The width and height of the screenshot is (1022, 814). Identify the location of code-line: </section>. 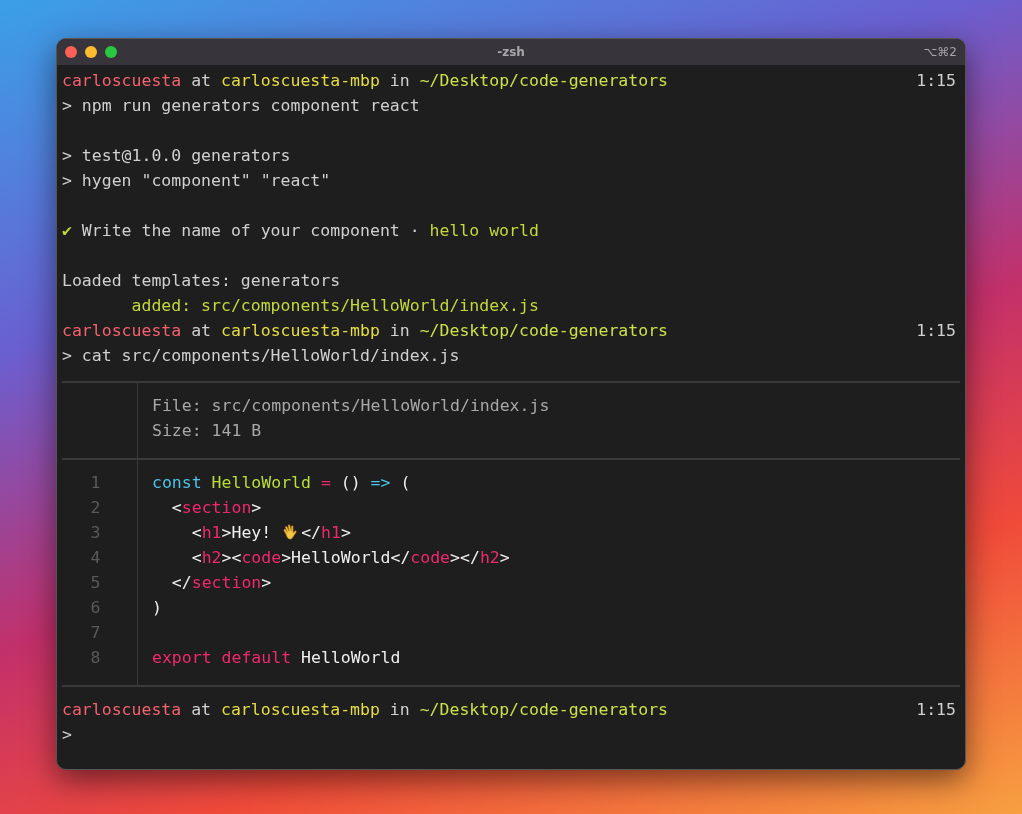
(221, 583).